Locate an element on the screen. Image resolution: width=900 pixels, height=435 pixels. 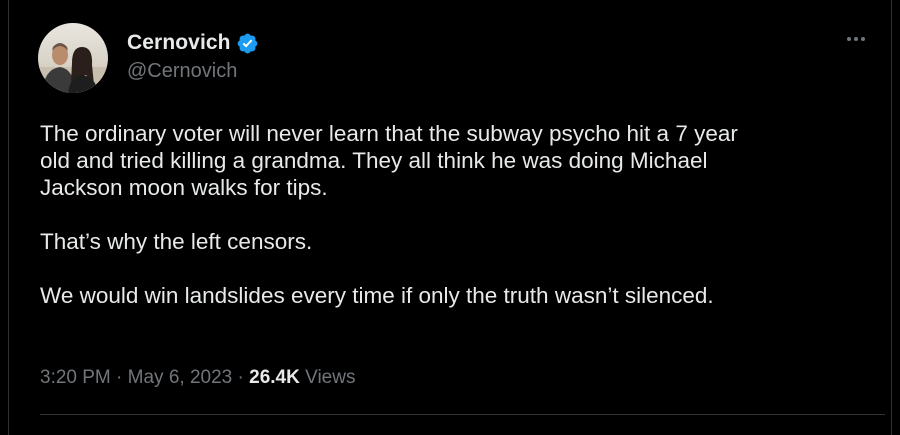
avatar-photo is located at coordinates (73, 58).